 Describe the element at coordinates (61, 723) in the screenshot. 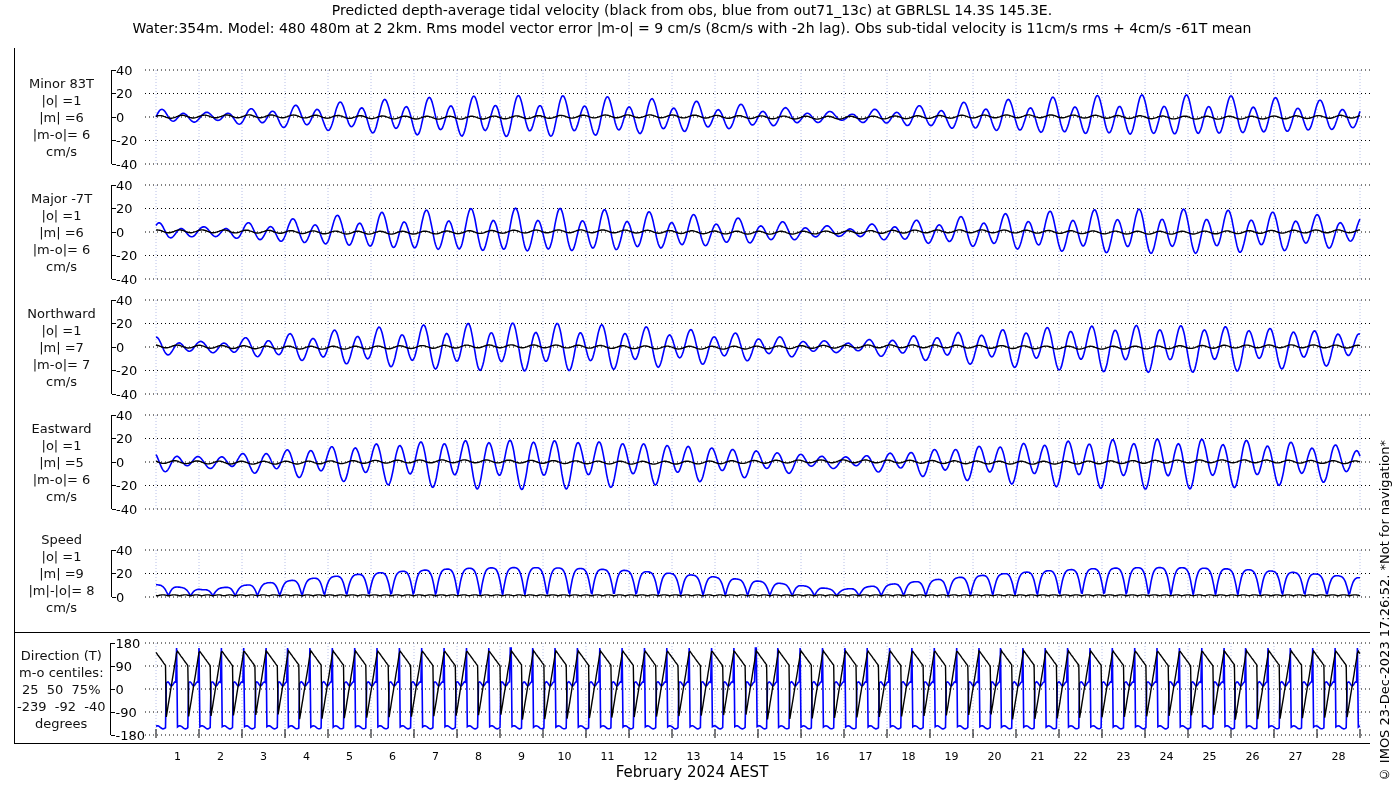

I see `series-label: degrees` at that location.